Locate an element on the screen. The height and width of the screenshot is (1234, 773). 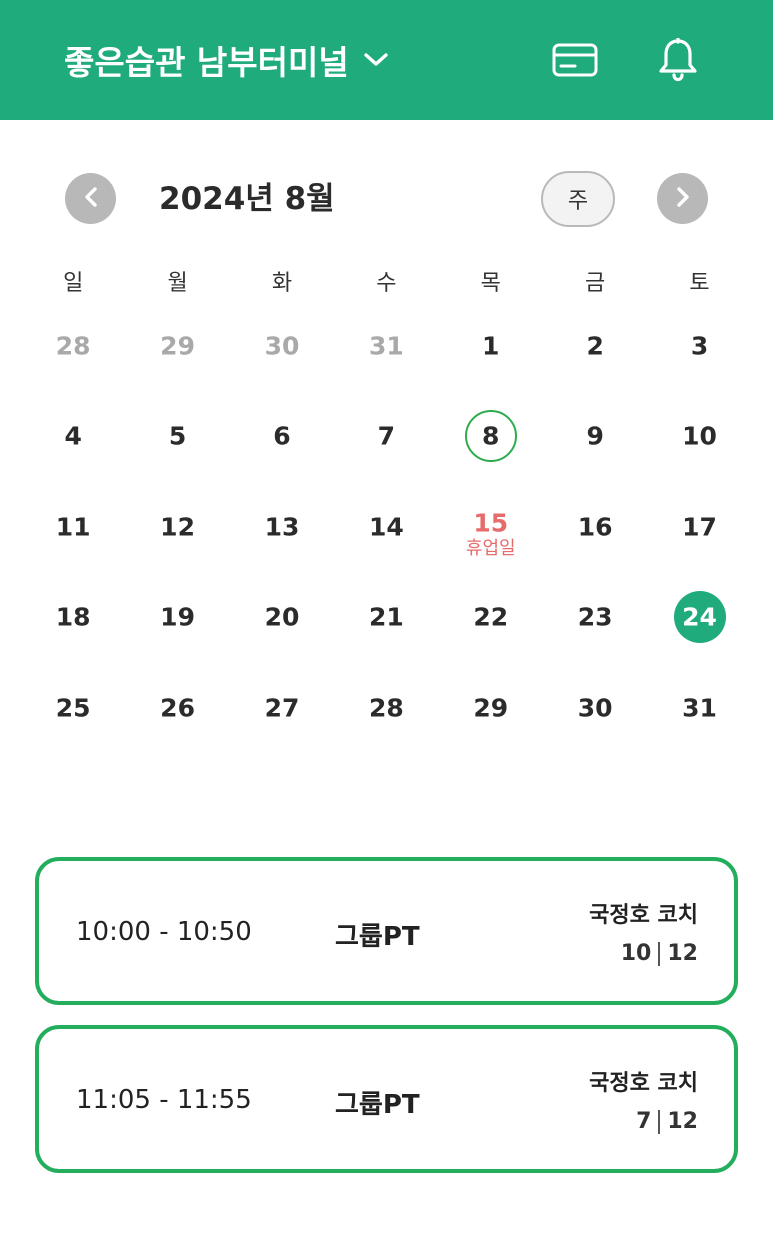
month-title: 2024년 8월 is located at coordinates (247, 199).